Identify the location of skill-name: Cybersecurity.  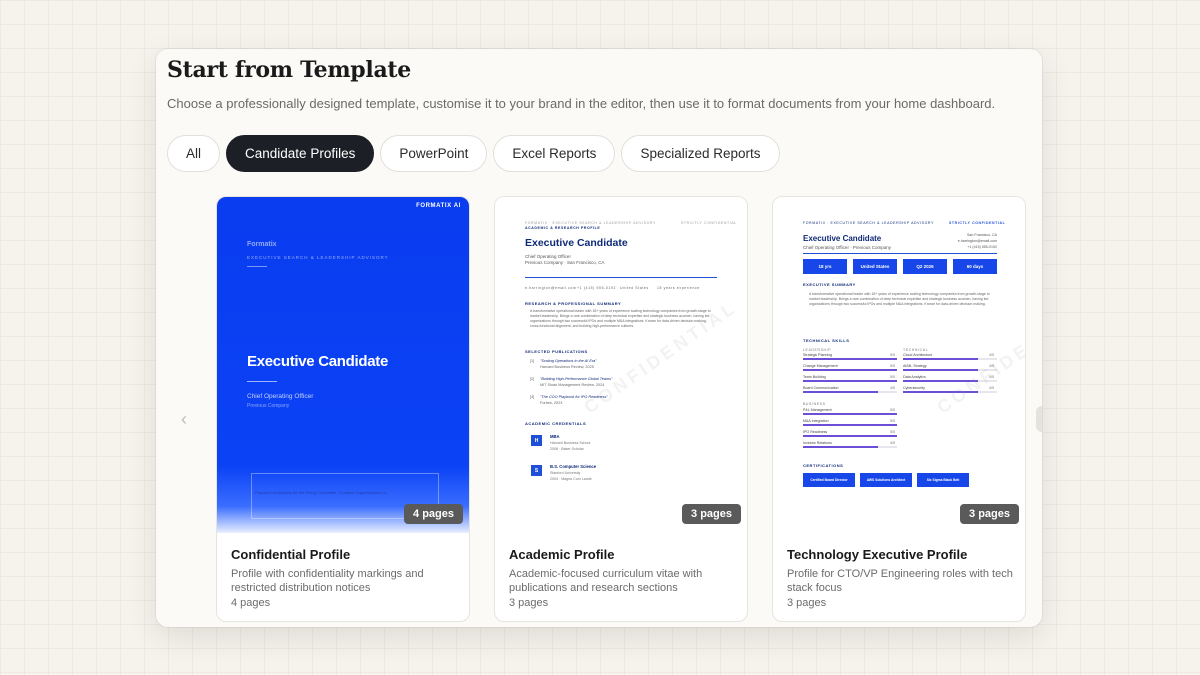
(914, 388).